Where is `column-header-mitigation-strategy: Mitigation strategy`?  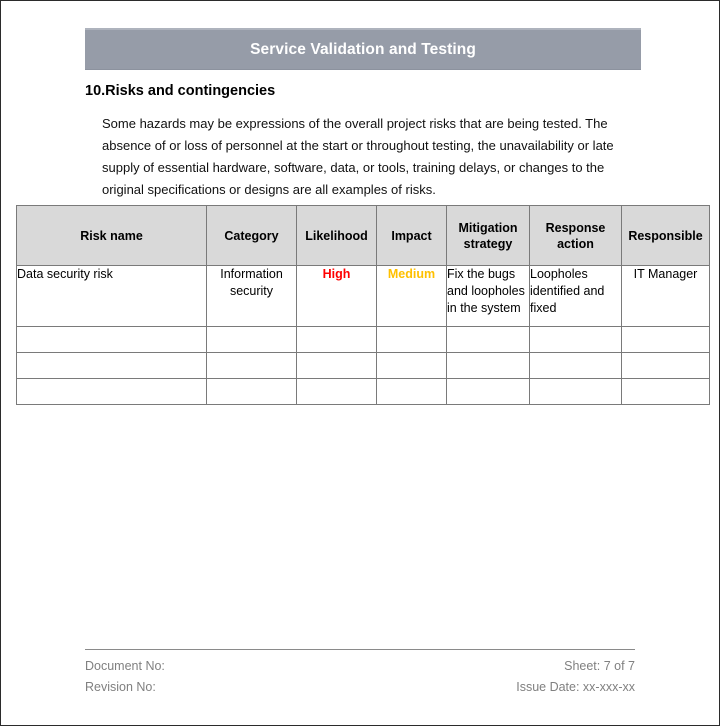
column-header-mitigation-strategy: Mitigation strategy is located at coordinates (488, 235).